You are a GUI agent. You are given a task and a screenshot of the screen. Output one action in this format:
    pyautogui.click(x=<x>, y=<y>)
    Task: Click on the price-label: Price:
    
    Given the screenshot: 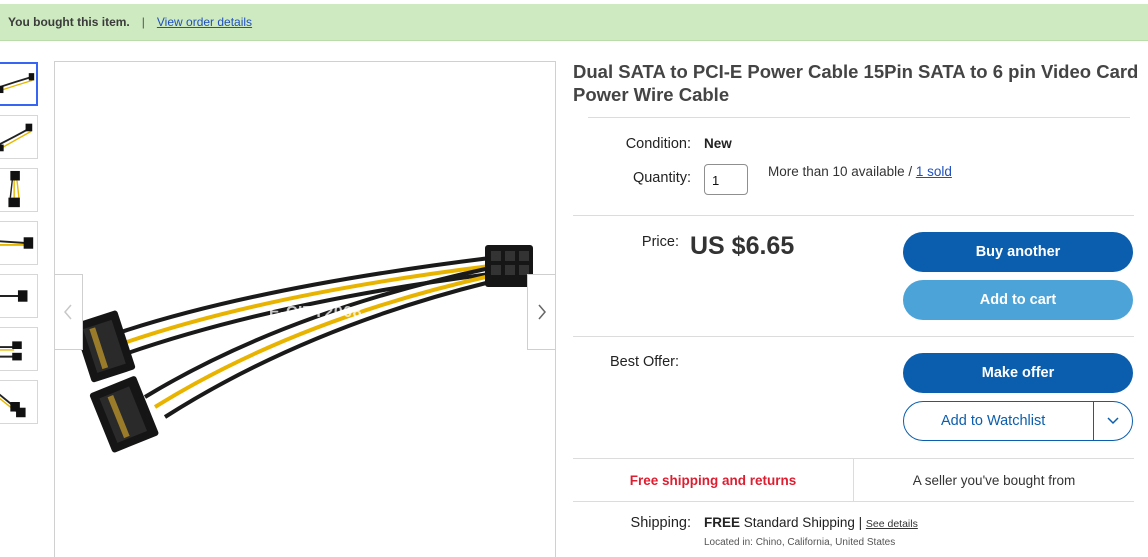 What is the action you would take?
    pyautogui.click(x=660, y=242)
    